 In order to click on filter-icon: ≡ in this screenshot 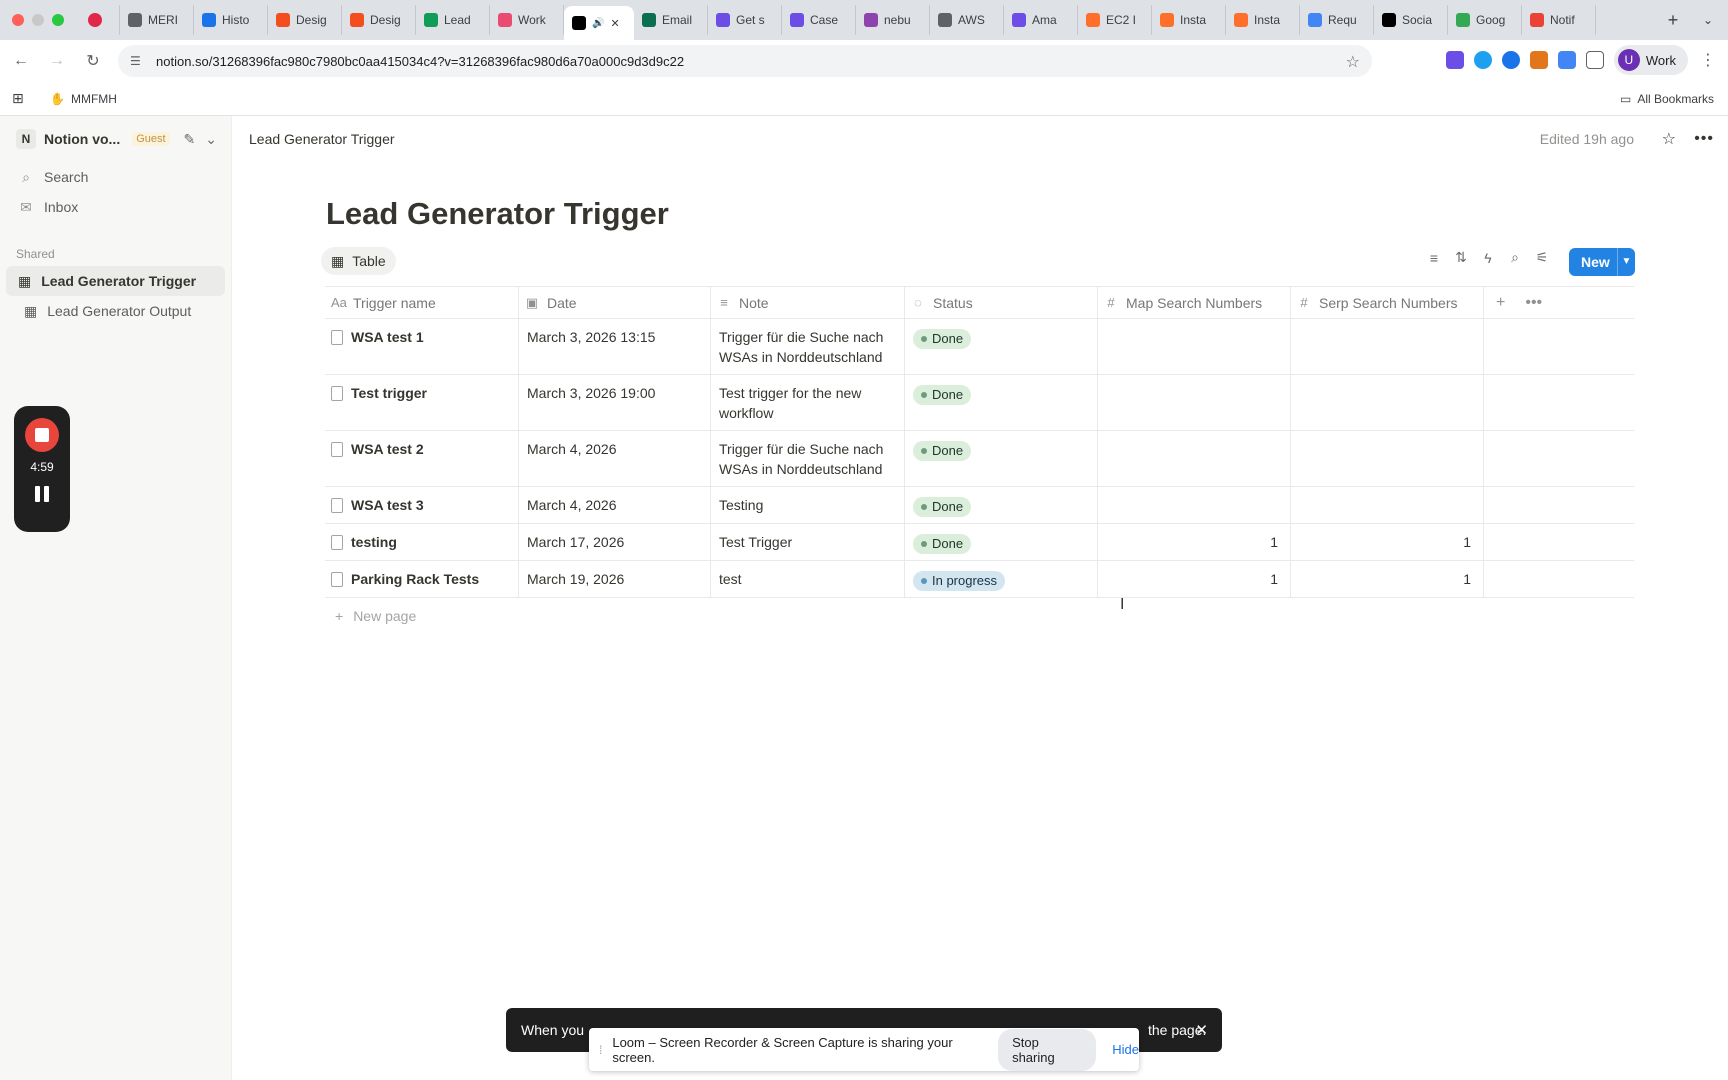, I will do `click(1434, 258)`.